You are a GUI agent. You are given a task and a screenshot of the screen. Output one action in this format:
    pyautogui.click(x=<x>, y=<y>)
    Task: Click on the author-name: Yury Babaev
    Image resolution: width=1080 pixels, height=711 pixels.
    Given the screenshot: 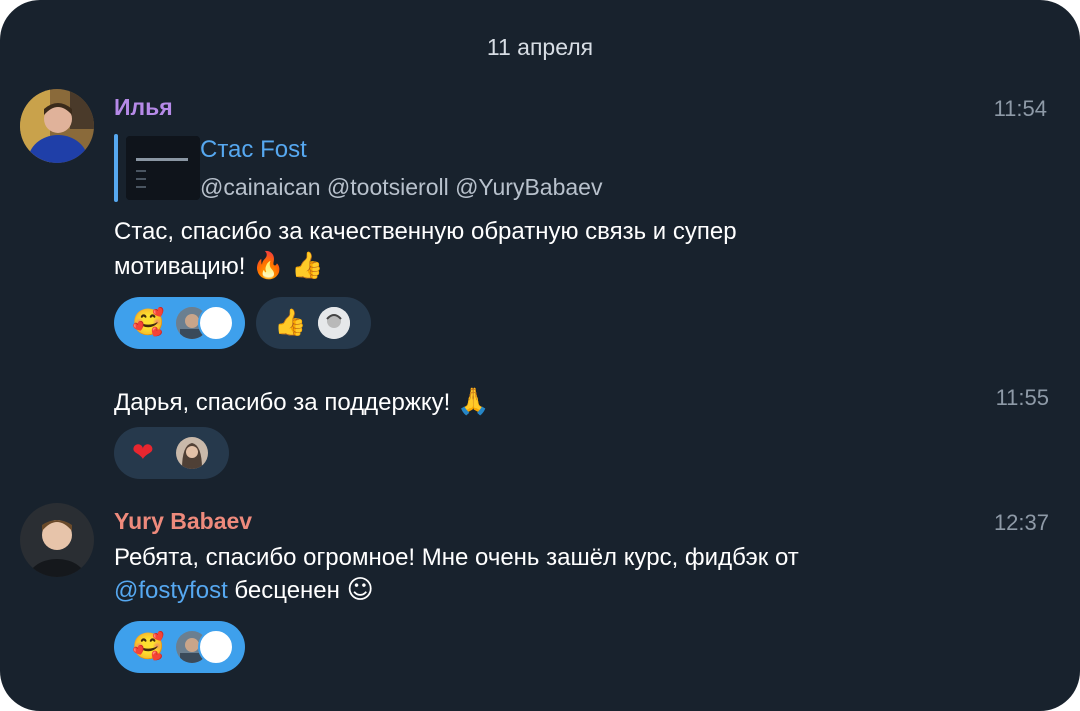 What is the action you would take?
    pyautogui.click(x=183, y=521)
    